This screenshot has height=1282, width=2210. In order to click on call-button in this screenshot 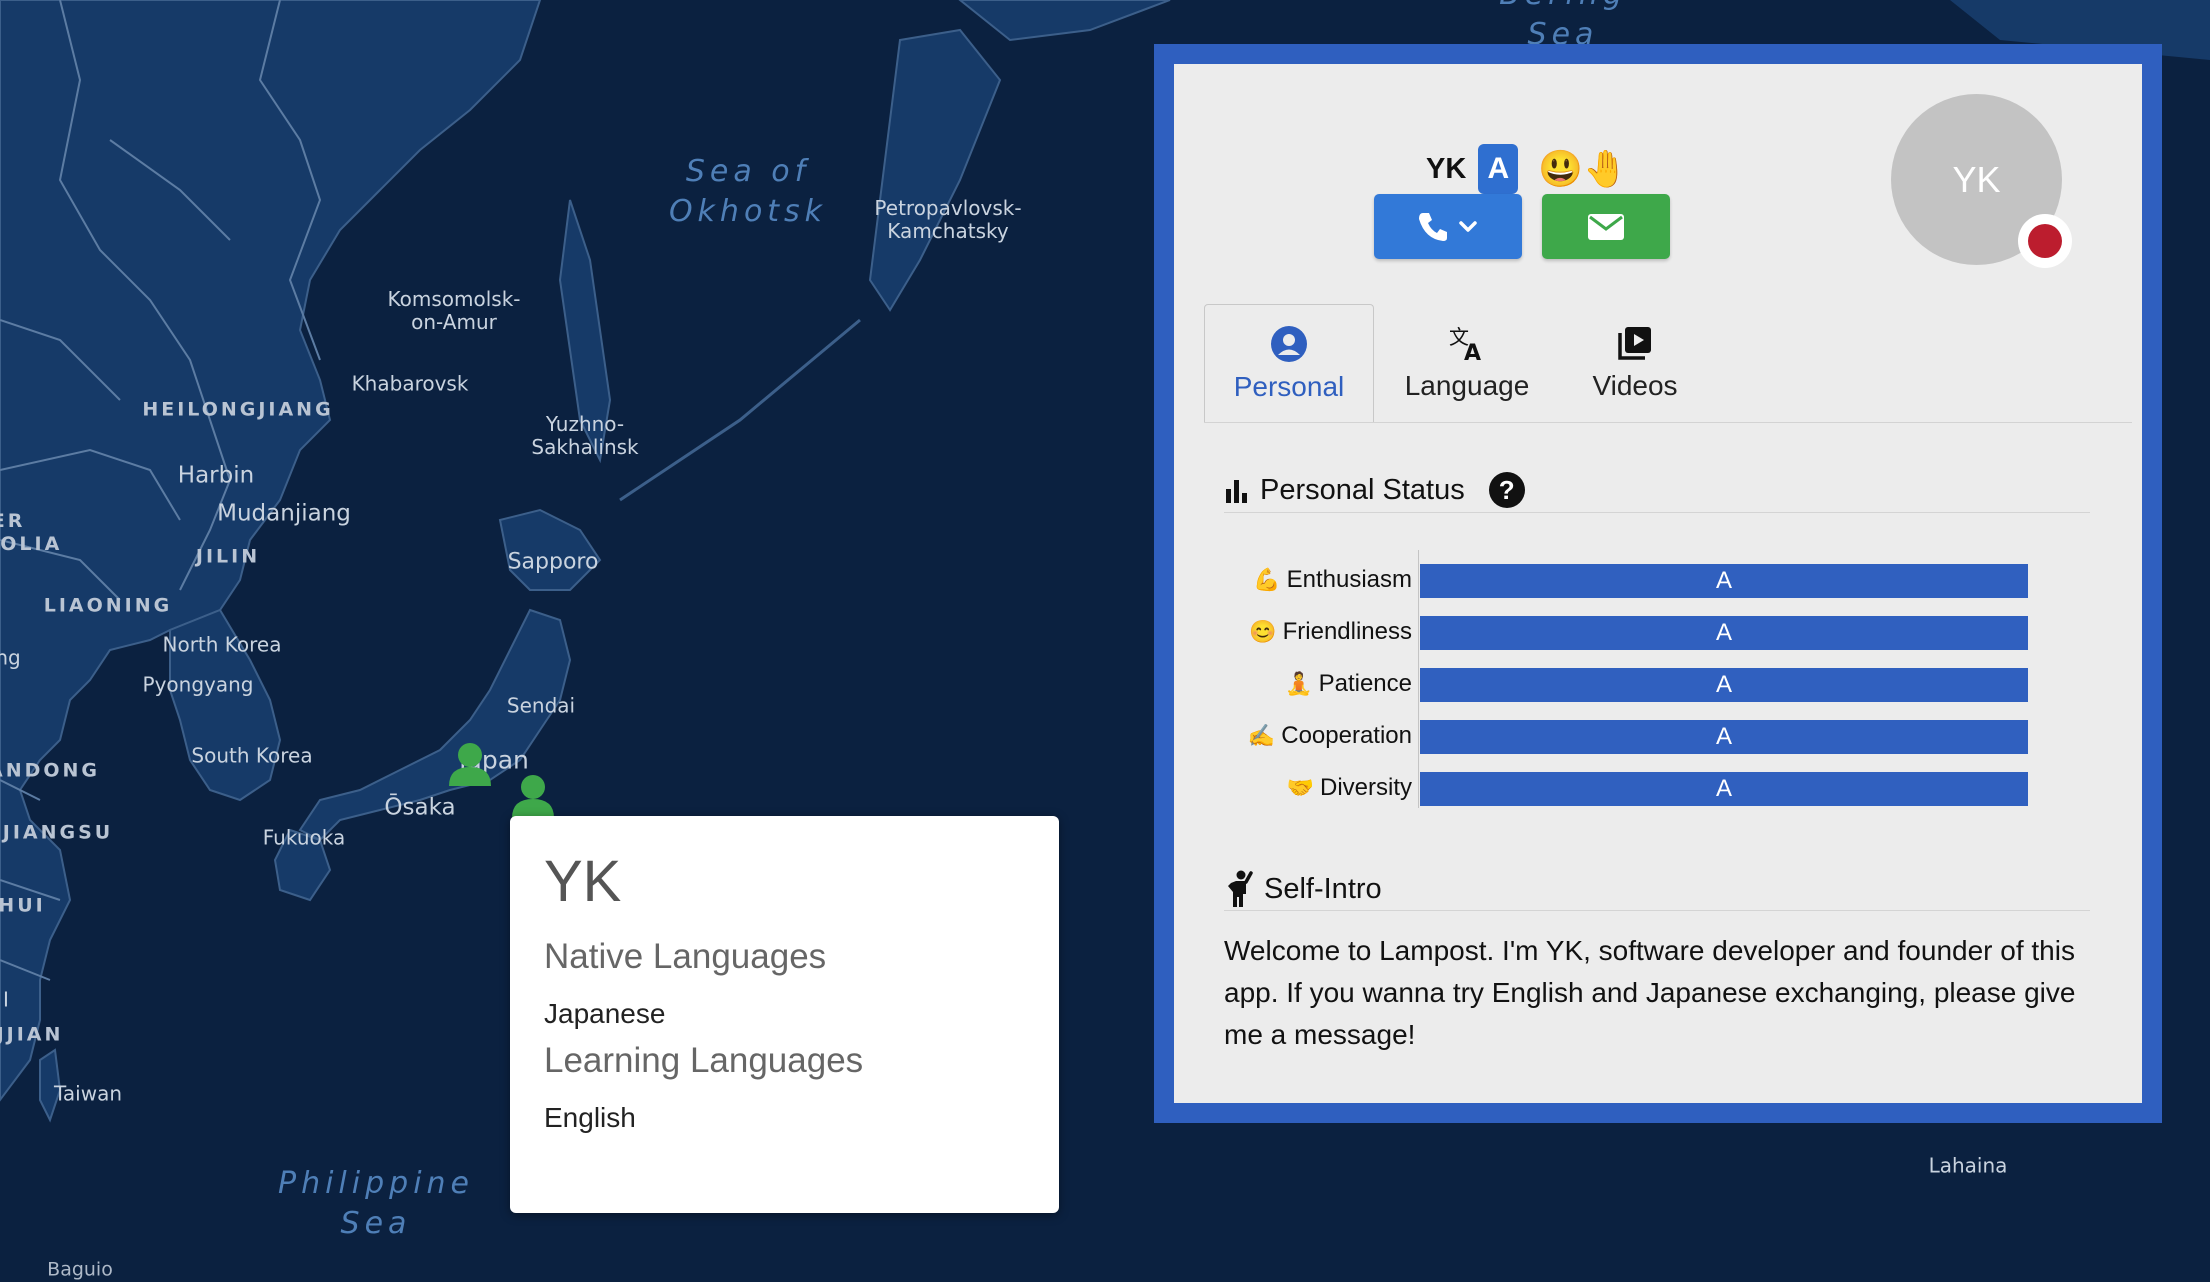, I will do `click(1448, 226)`.